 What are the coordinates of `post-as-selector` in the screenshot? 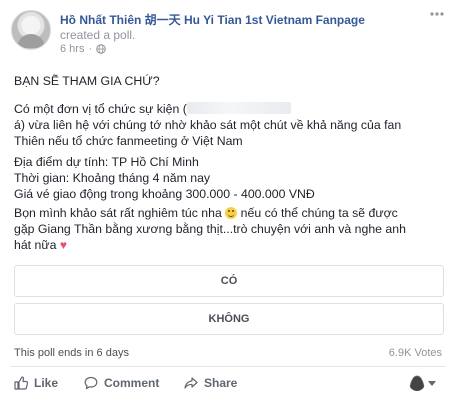 It's located at (422, 383).